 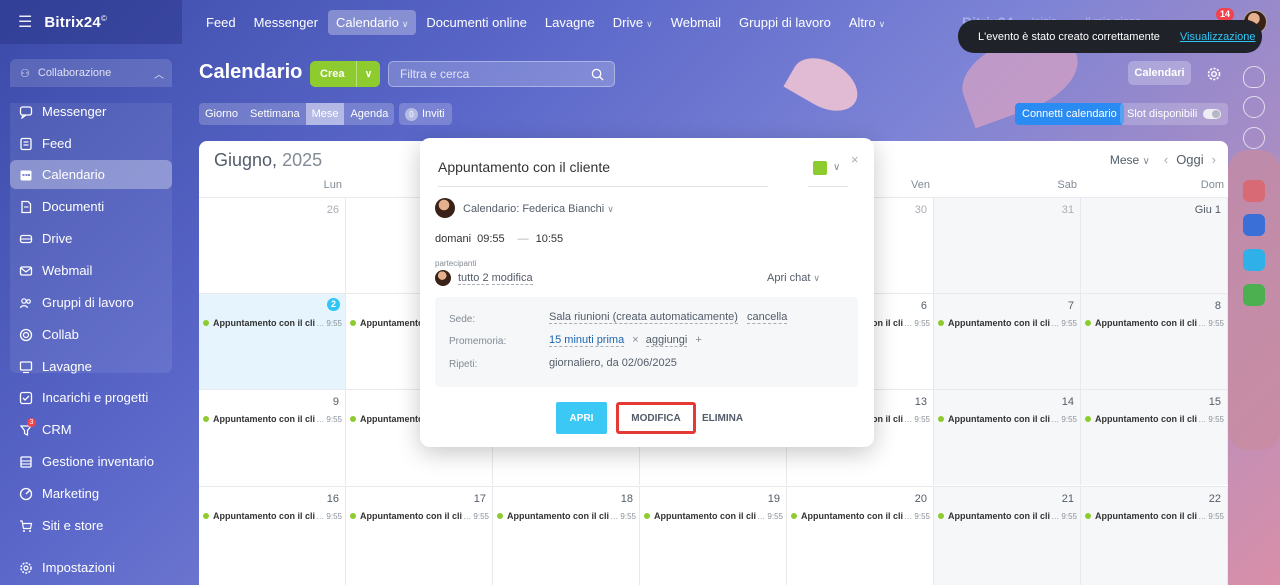 I want to click on calendar-day-cell: 8 Appuntamento con il clie… 9:55, so click(x=1154, y=341).